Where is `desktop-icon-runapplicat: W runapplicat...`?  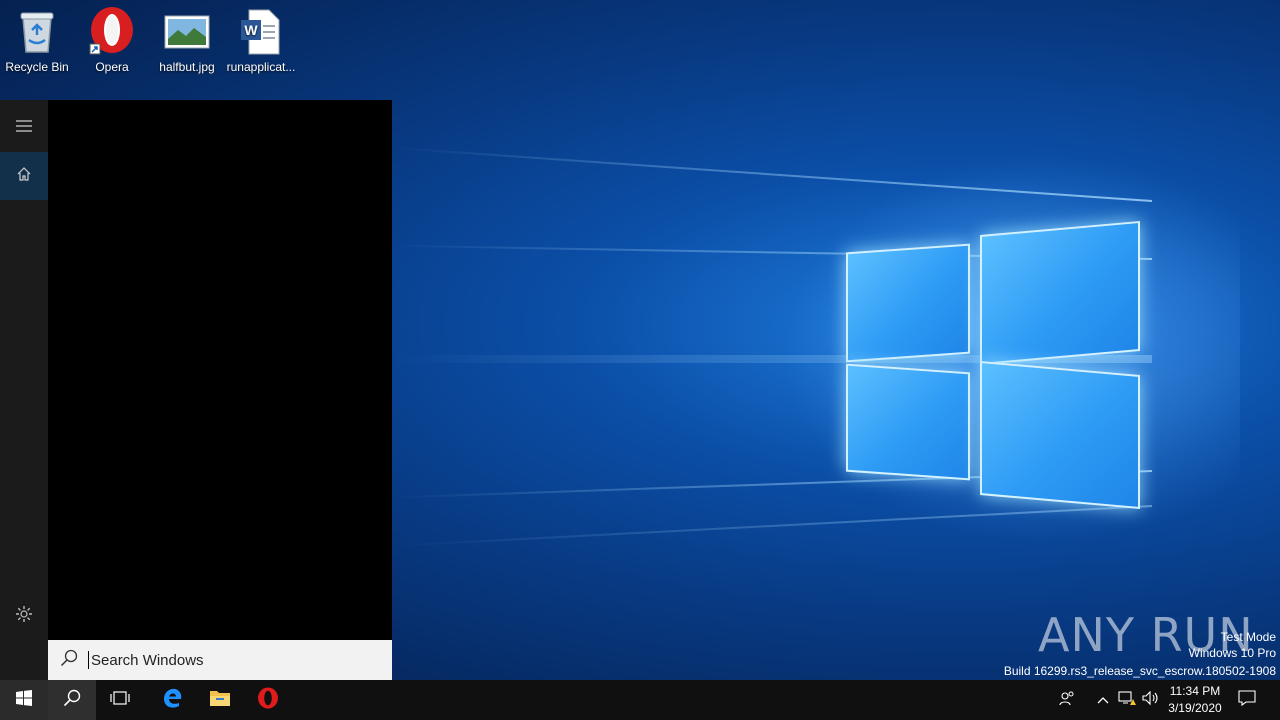 desktop-icon-runapplicat: W runapplicat... is located at coordinates (261, 39).